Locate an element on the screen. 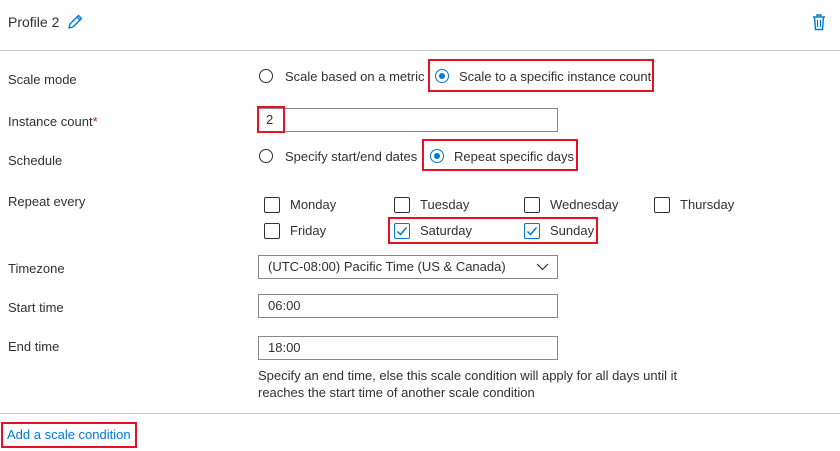  day-label-saturday: Saturday is located at coordinates (446, 230).